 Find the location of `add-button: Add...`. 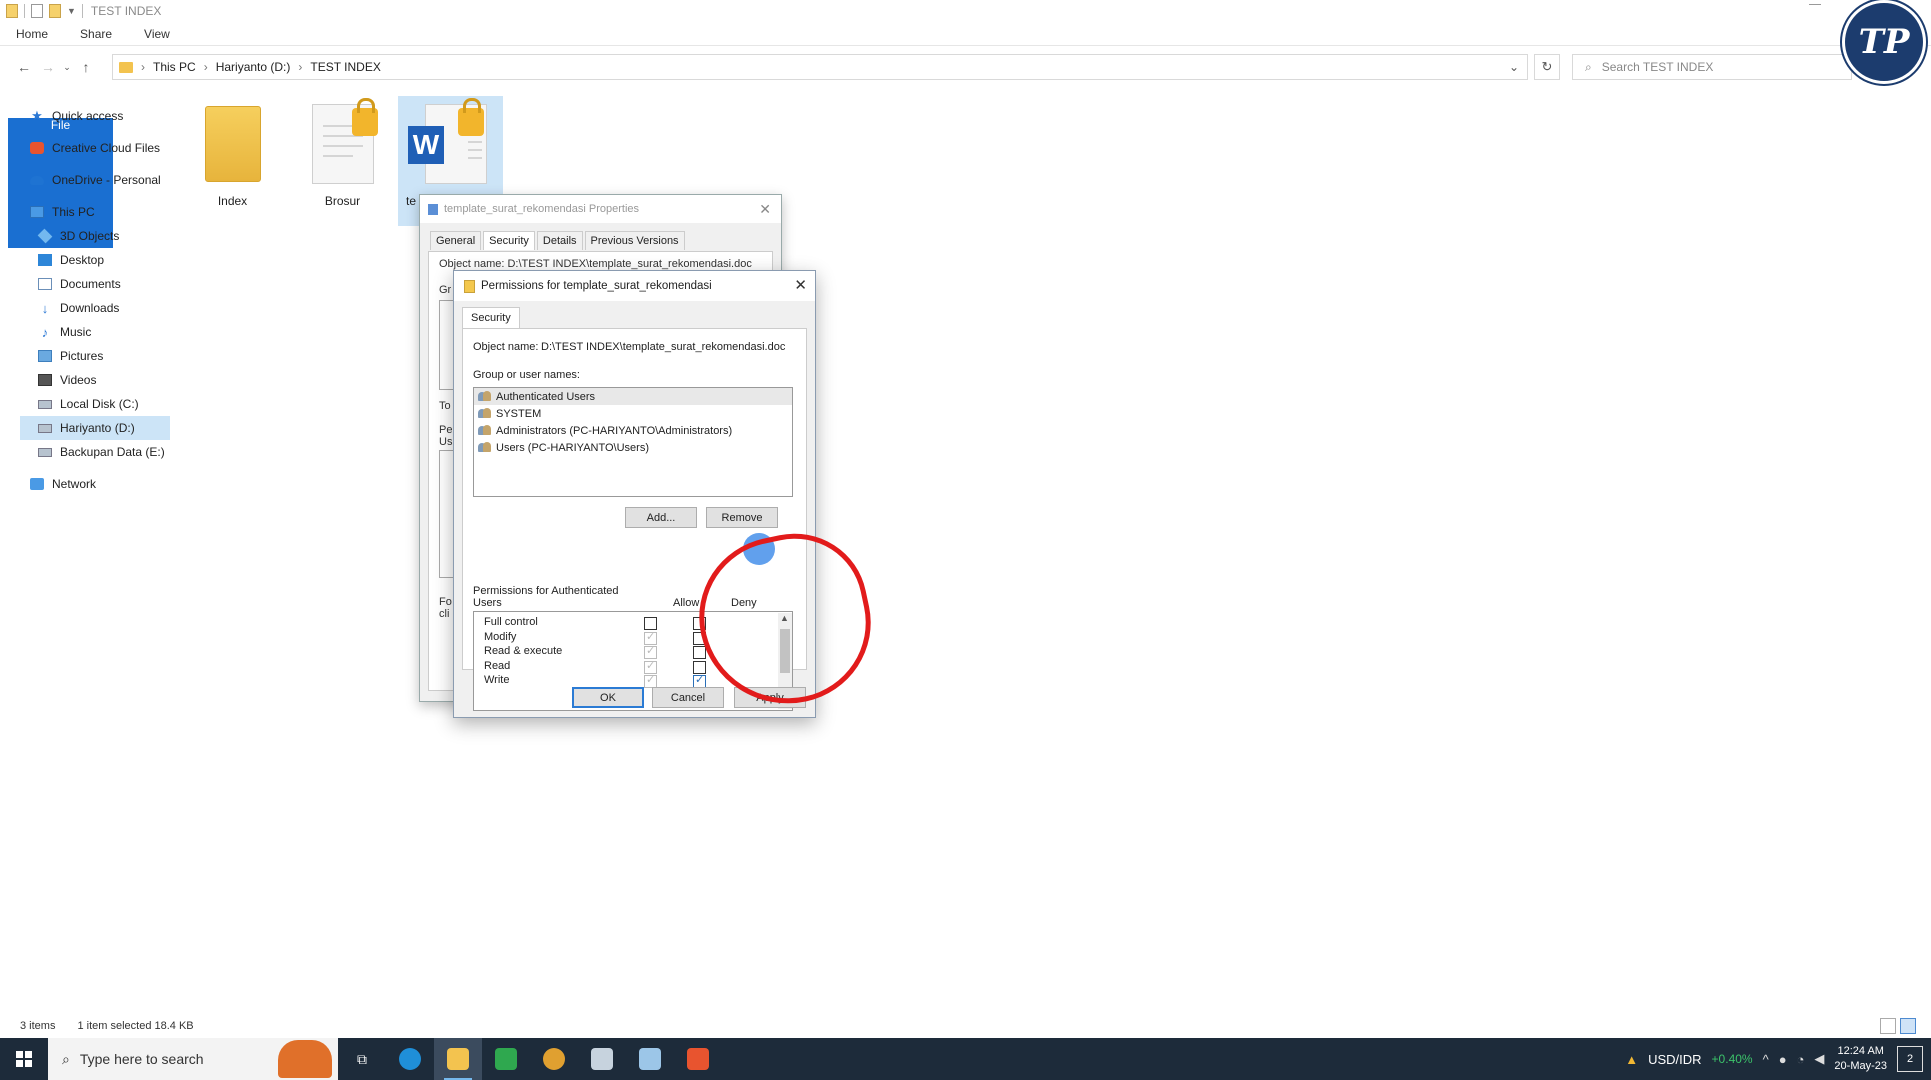

add-button: Add... is located at coordinates (661, 517).